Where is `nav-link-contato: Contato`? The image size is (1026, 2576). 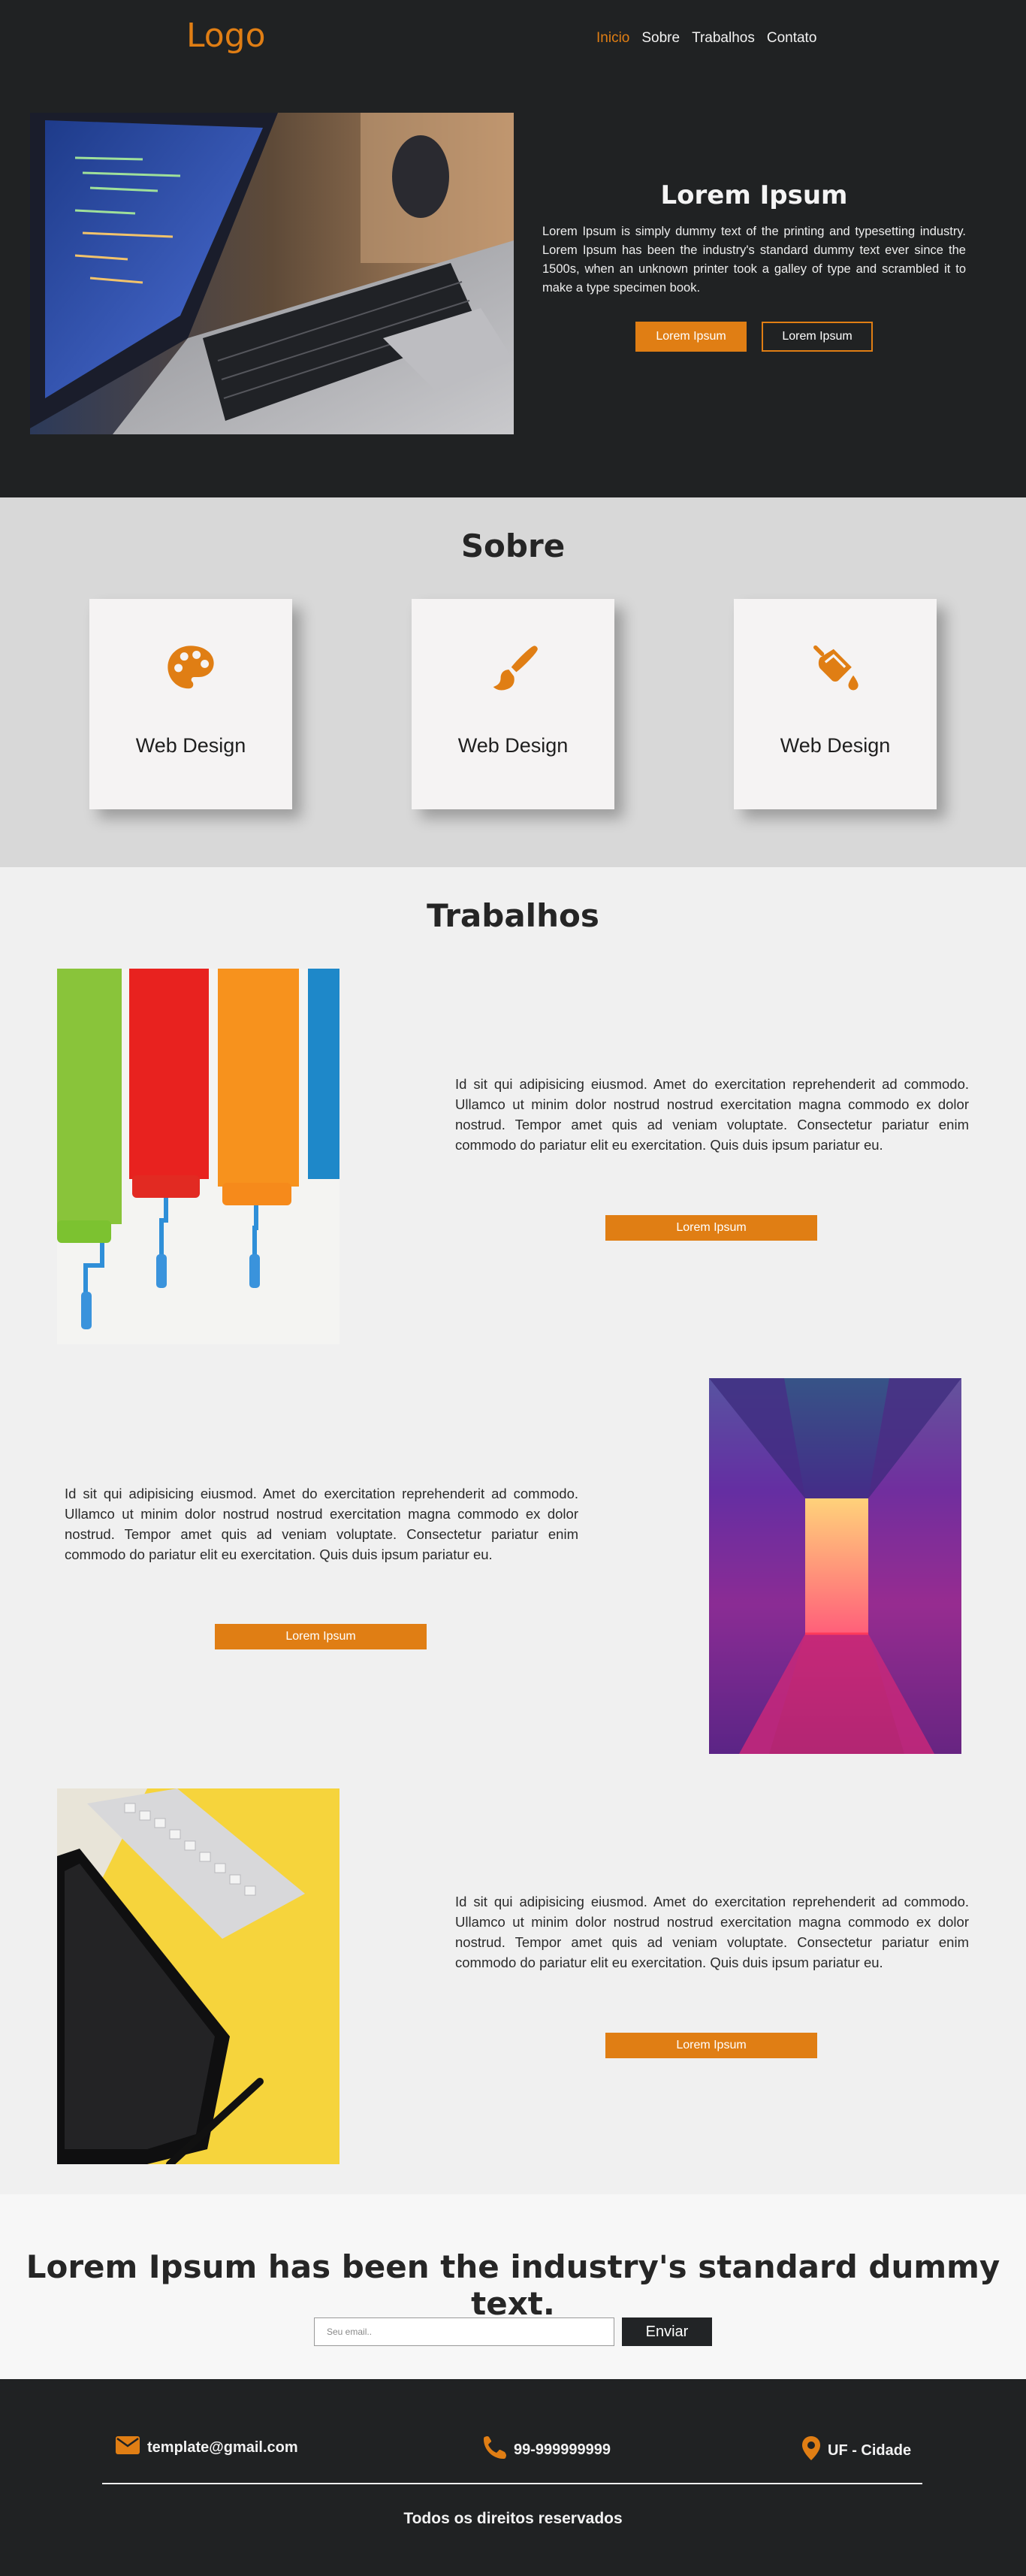 nav-link-contato: Contato is located at coordinates (792, 38).